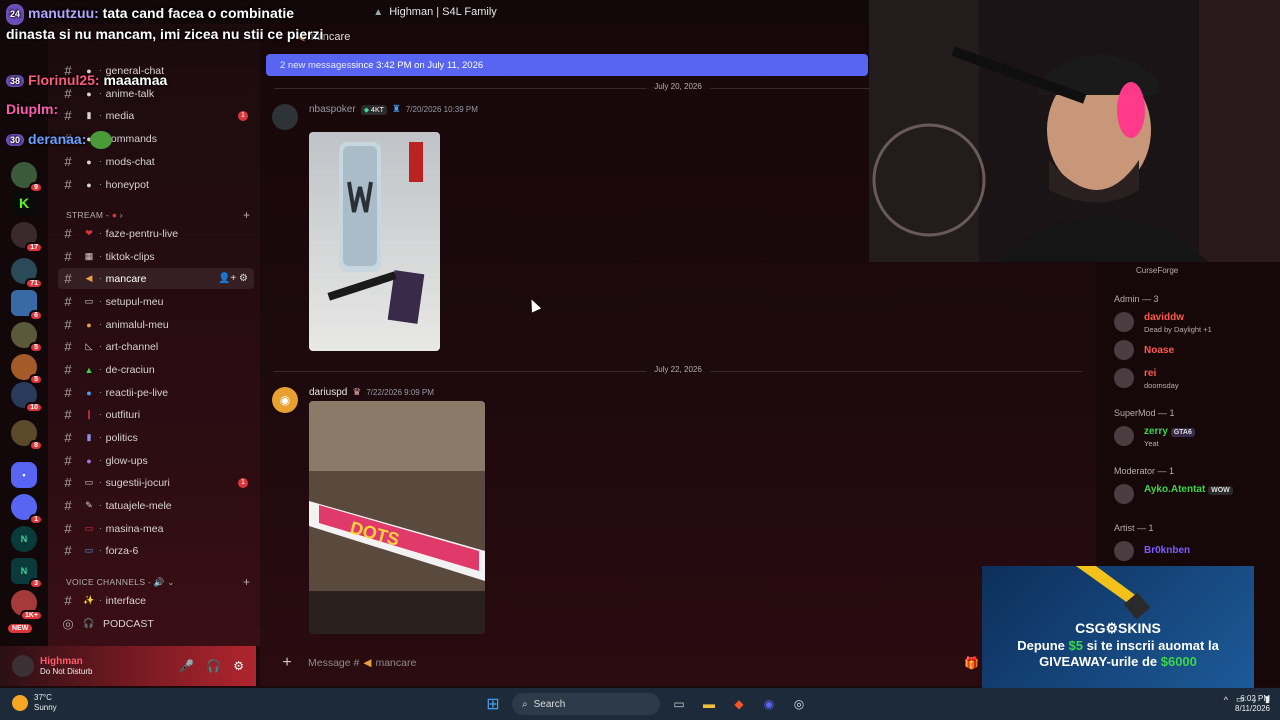  What do you see at coordinates (1194, 438) in the screenshot?
I see `member-item: zerry GTA6 Yeat` at bounding box center [1194, 438].